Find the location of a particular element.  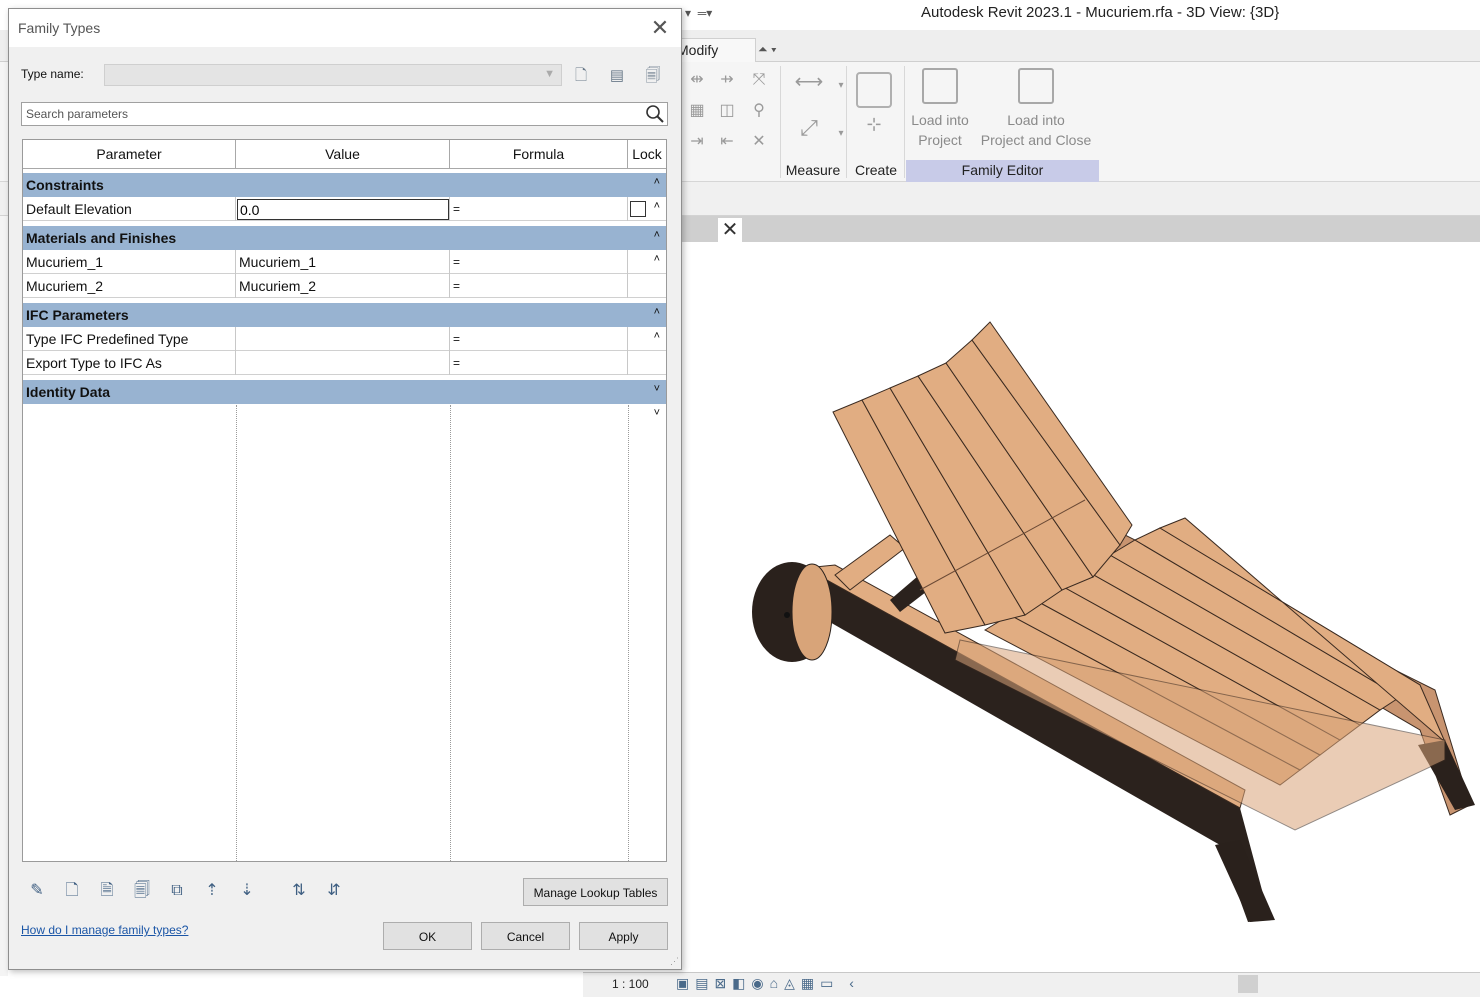

group-identity-data: Identity Data ˅ ˅ is located at coordinates (344, 399).